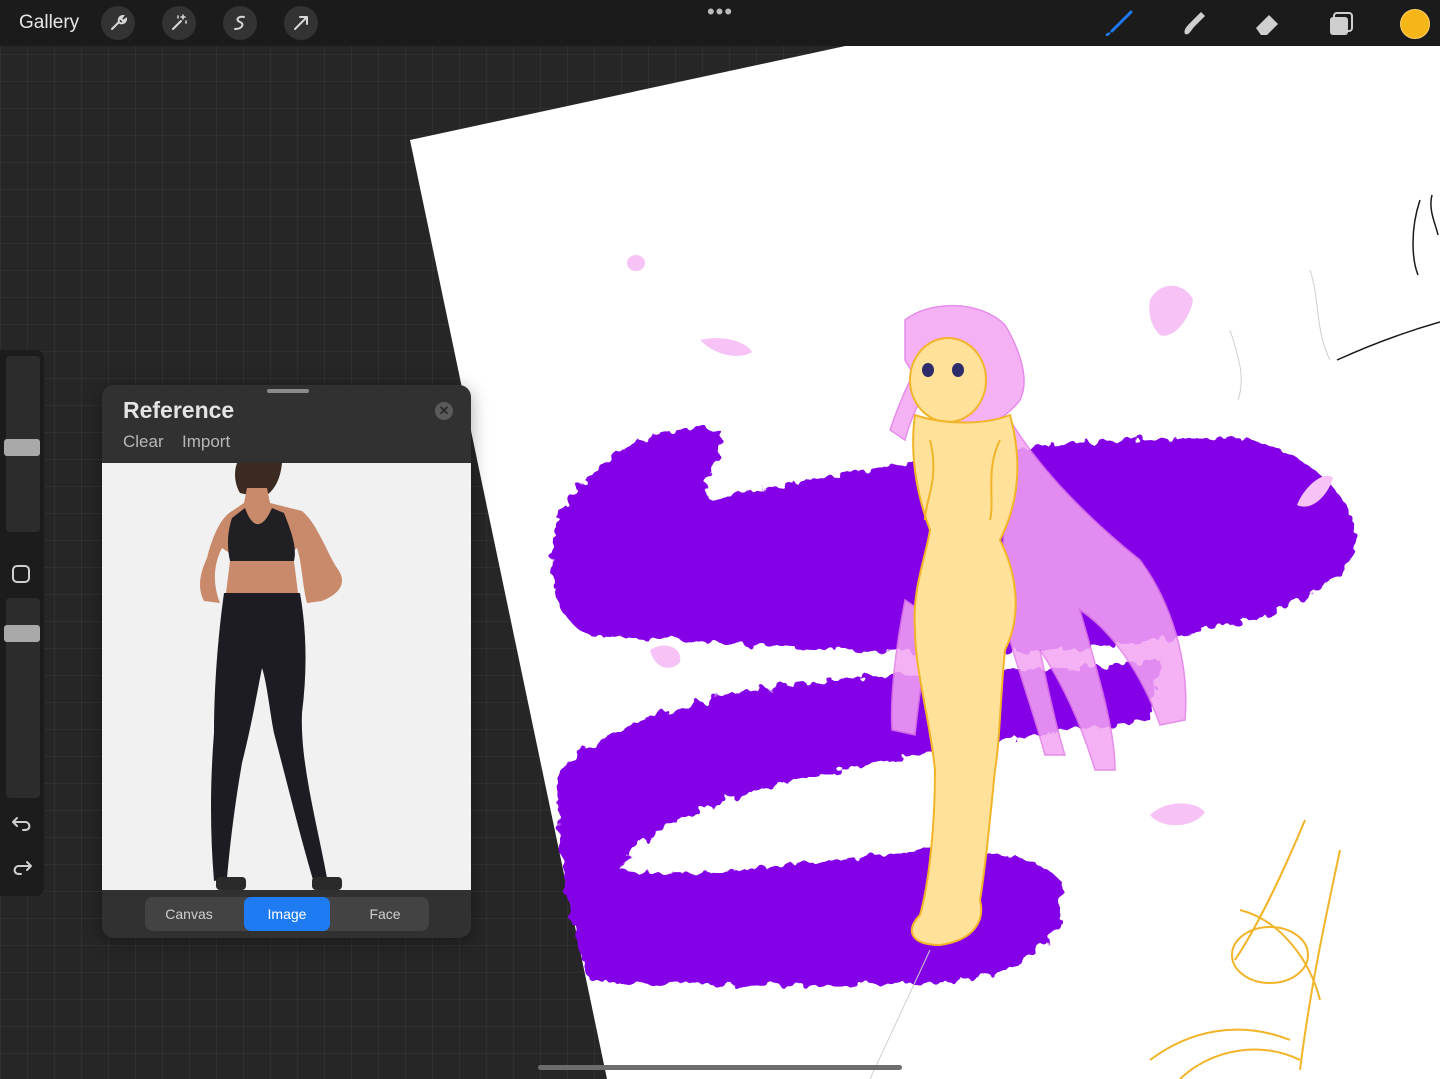  I want to click on tab-face: Face, so click(385, 914).